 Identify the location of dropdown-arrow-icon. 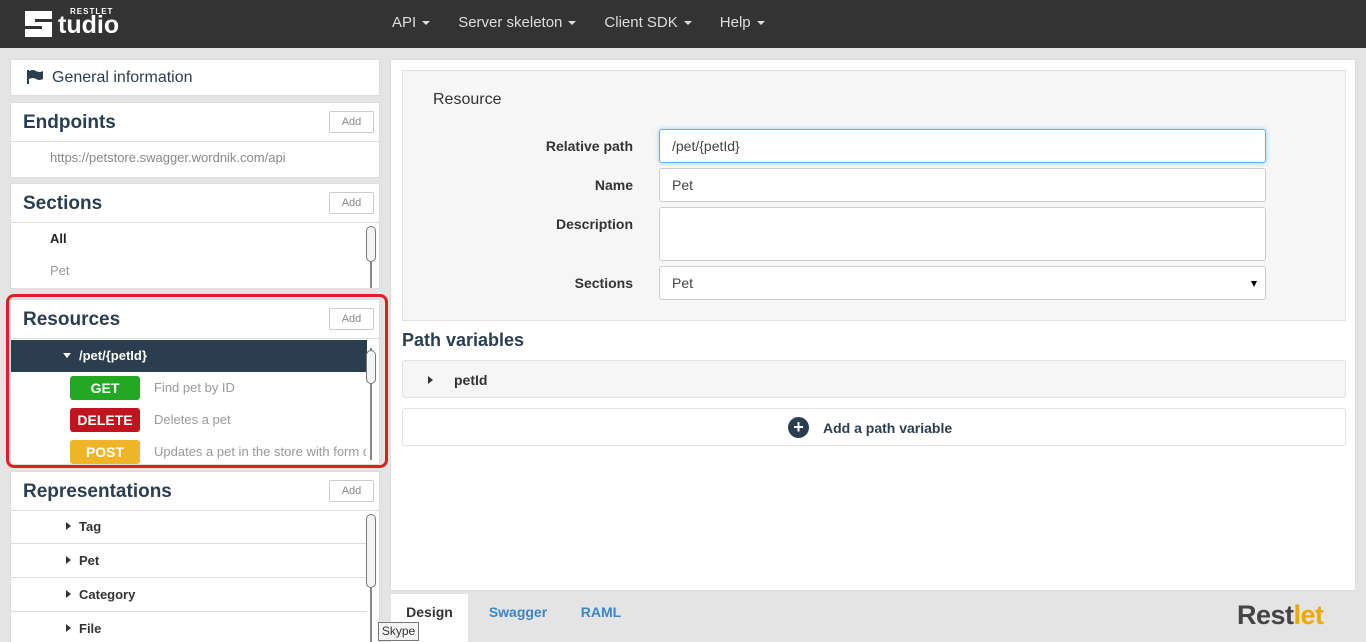
(1254, 284).